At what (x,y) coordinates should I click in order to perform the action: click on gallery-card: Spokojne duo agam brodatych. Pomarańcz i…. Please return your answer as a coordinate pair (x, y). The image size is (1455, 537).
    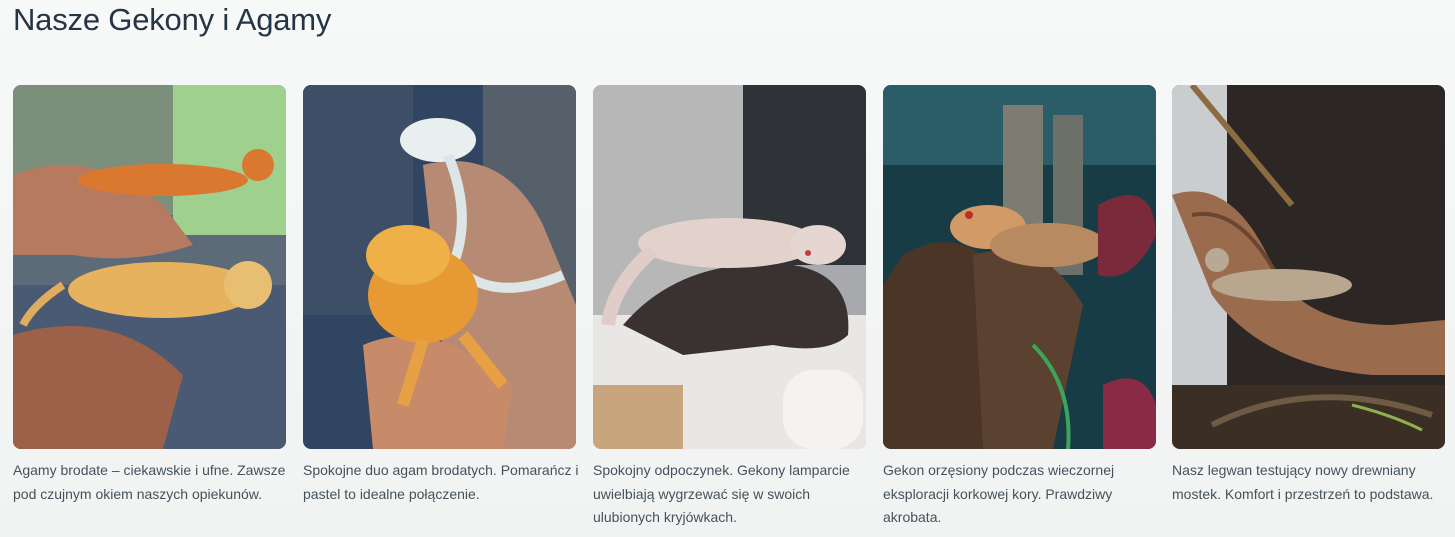
    Looking at the image, I should click on (441, 295).